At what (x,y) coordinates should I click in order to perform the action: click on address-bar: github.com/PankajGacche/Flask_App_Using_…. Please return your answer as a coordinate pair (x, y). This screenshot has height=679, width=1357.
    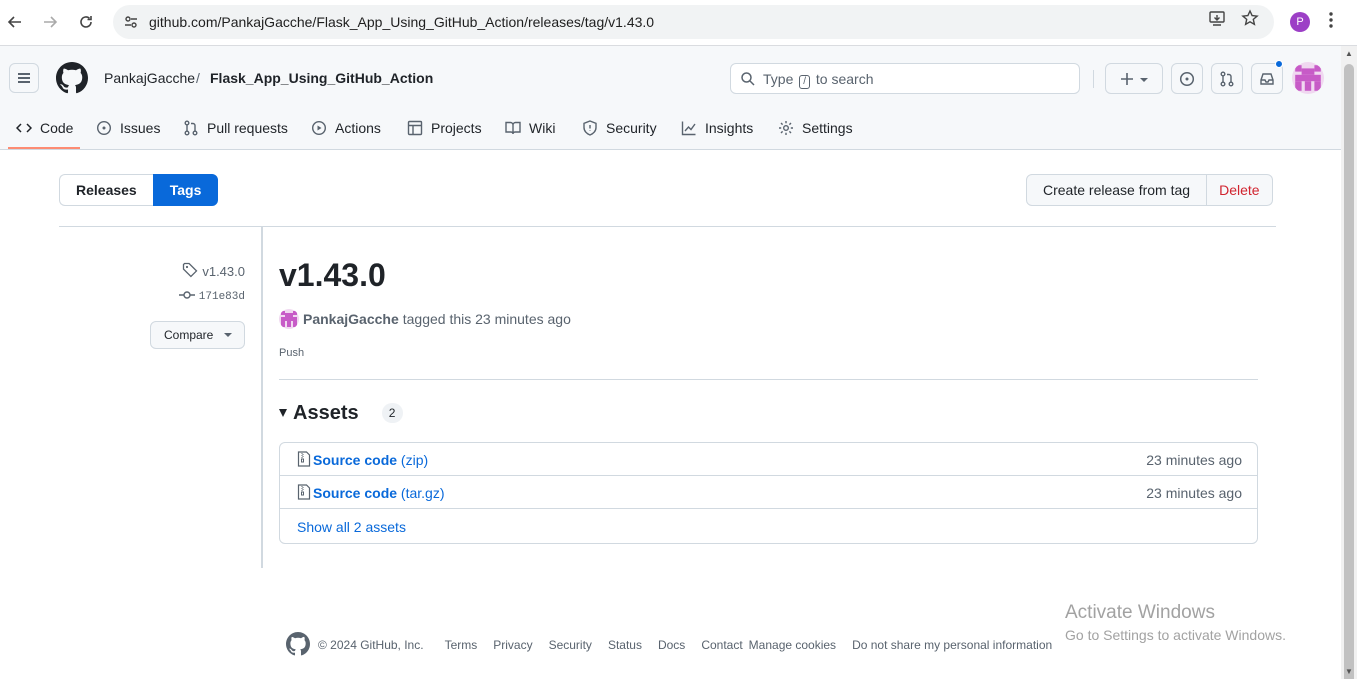
    Looking at the image, I should click on (693, 22).